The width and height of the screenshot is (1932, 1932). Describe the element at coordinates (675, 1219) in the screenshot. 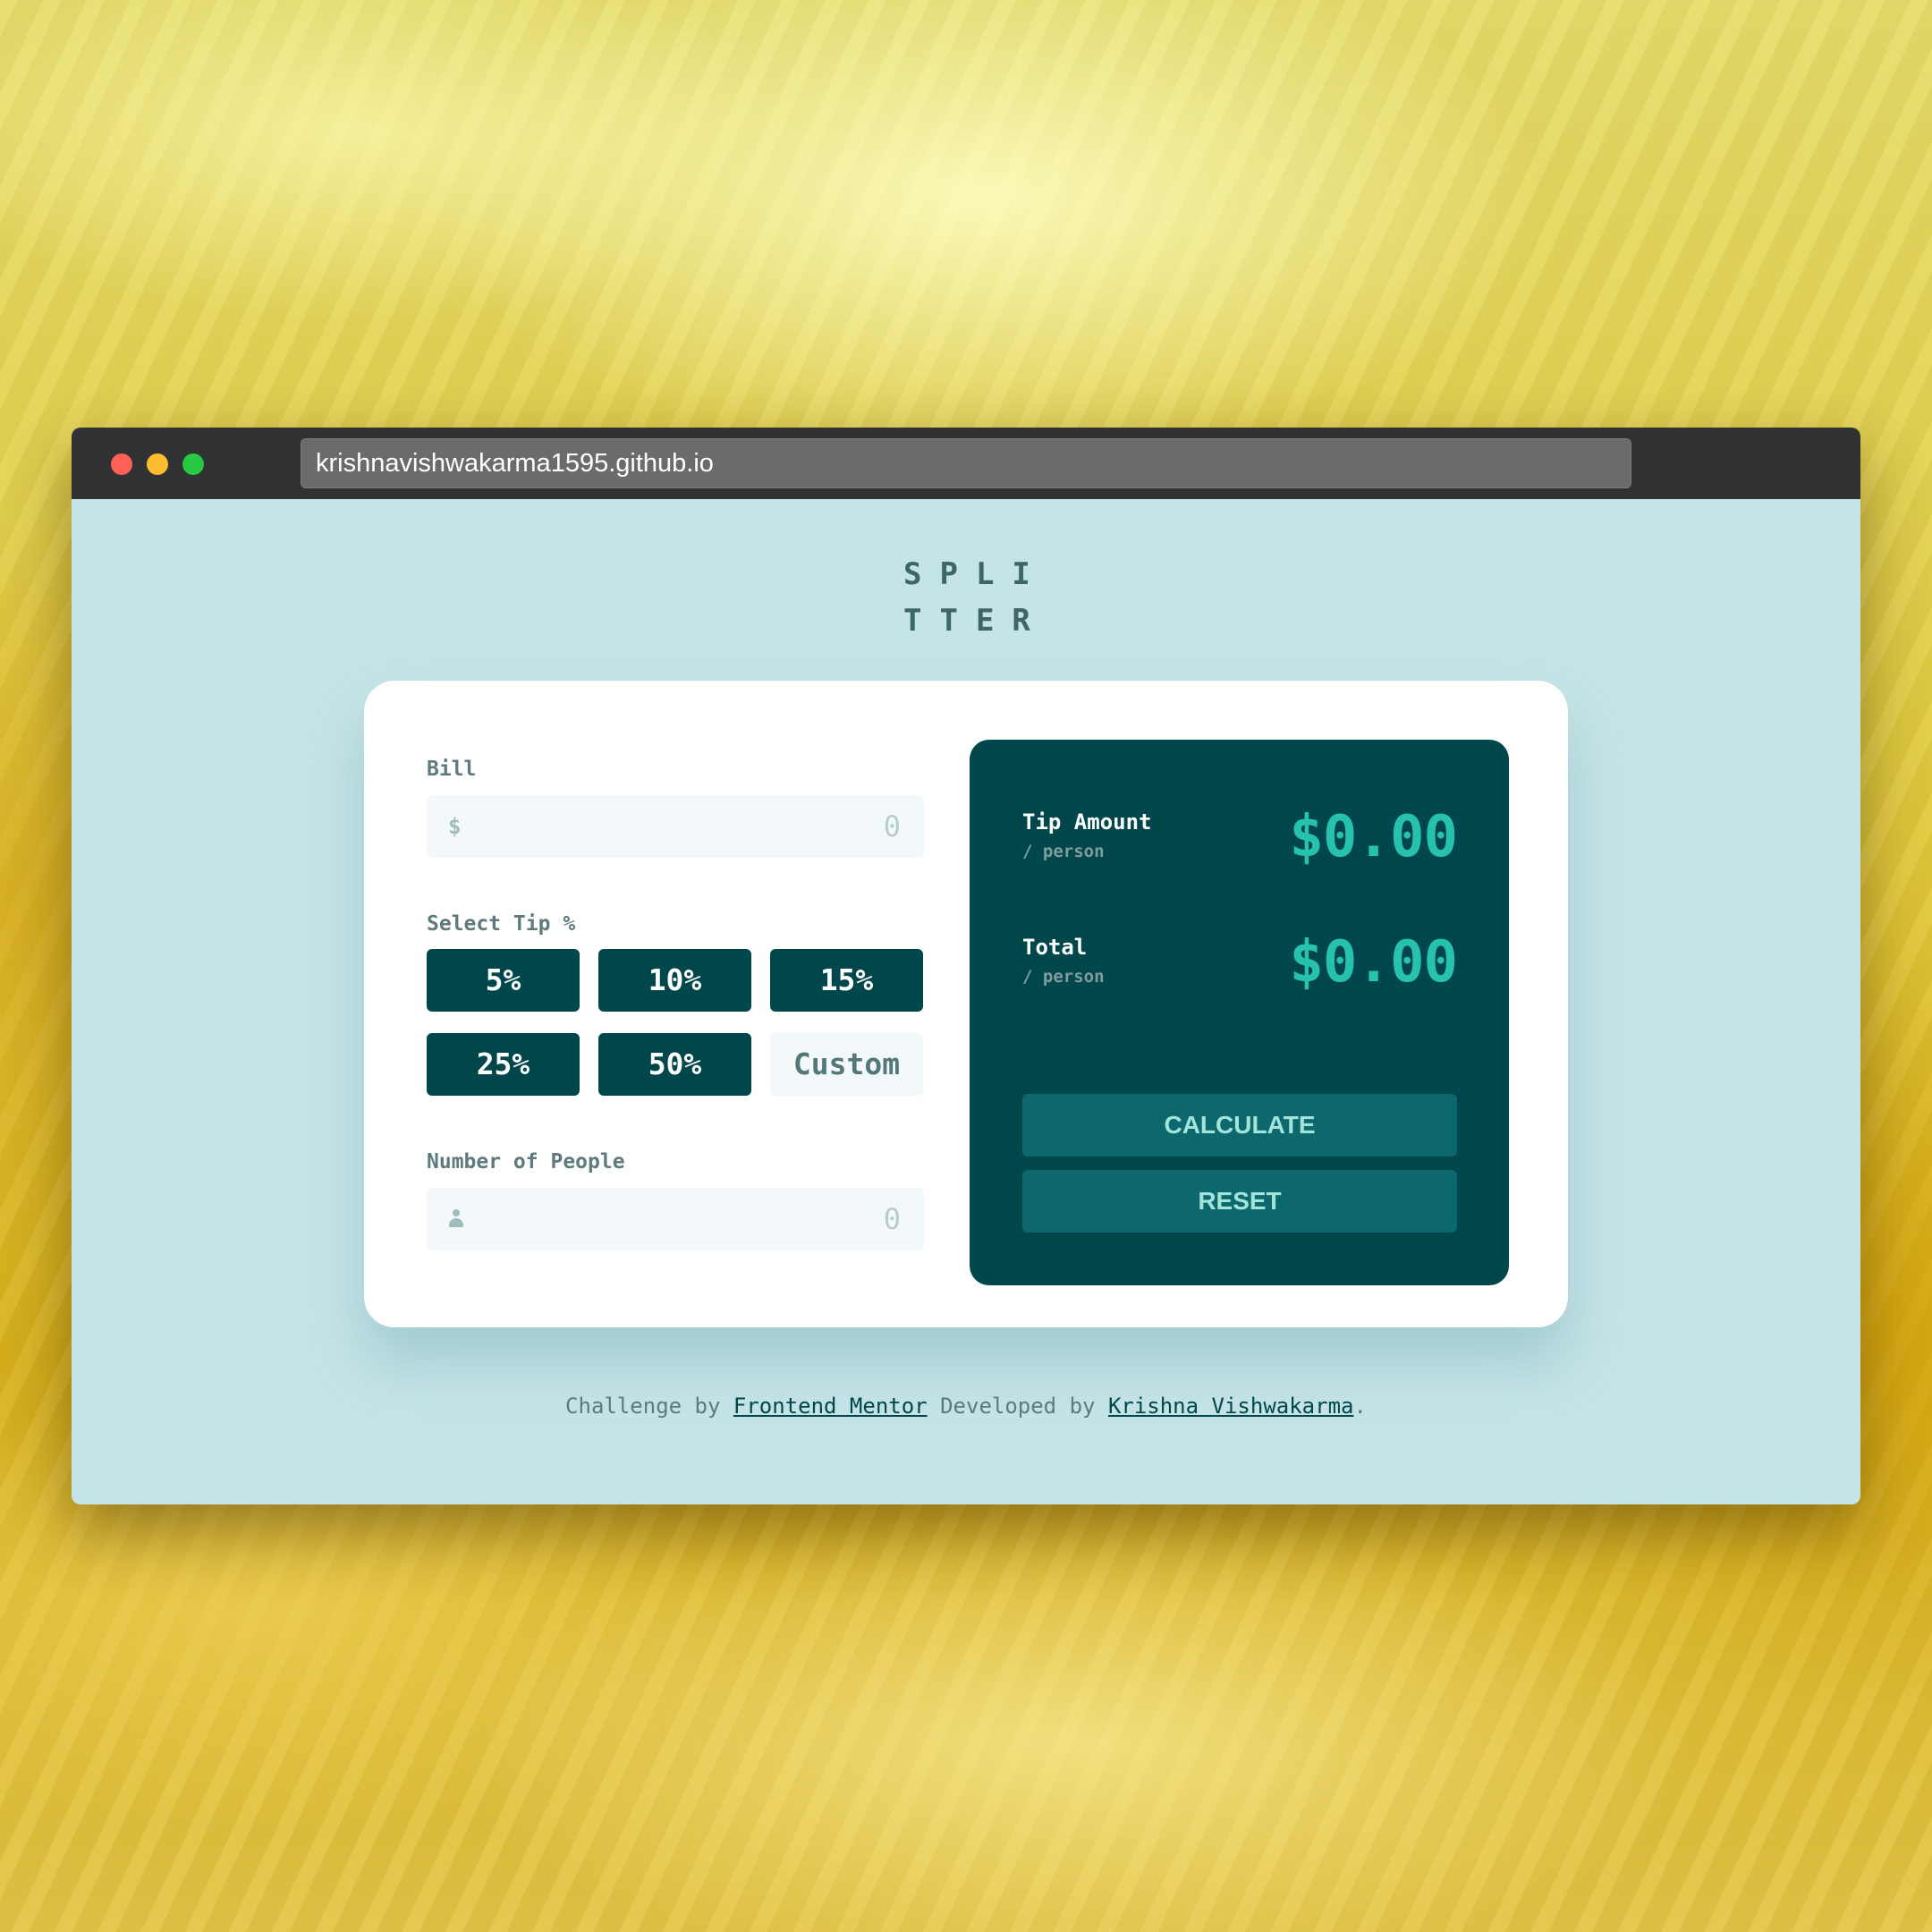

I see `people-input: 0` at that location.